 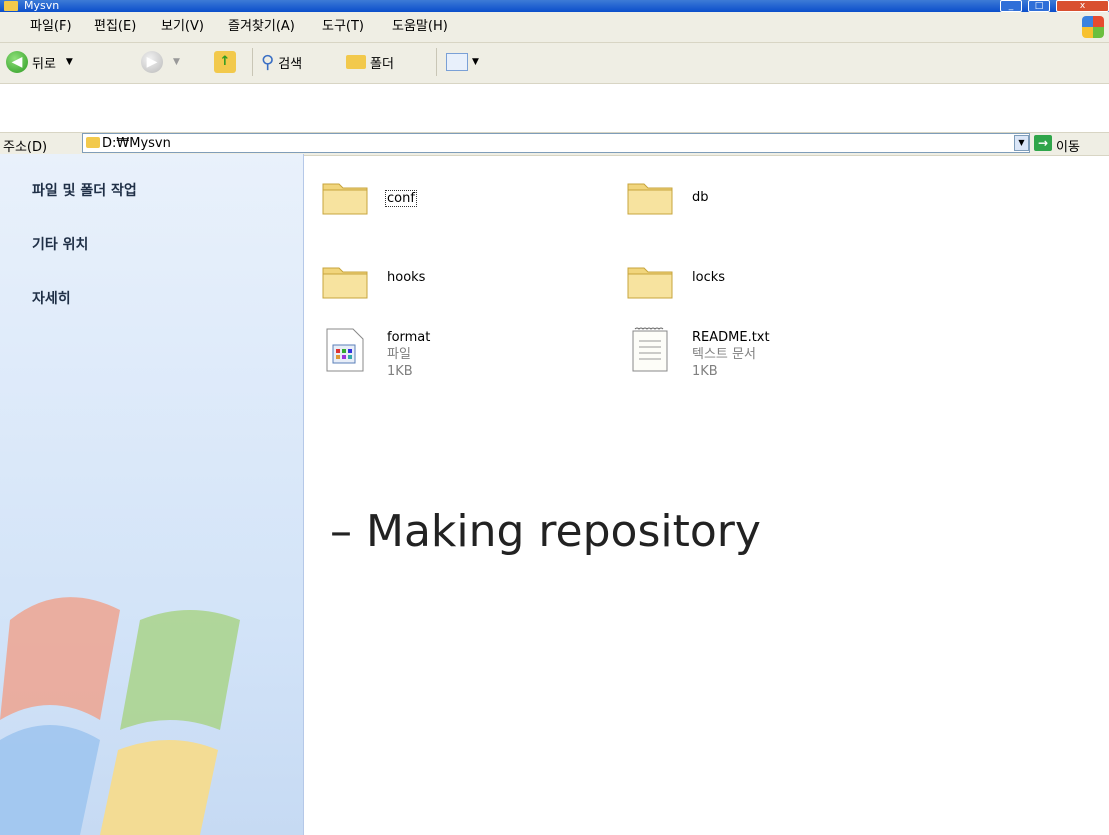 I want to click on menu-file: 파일(F), so click(x=51, y=27).